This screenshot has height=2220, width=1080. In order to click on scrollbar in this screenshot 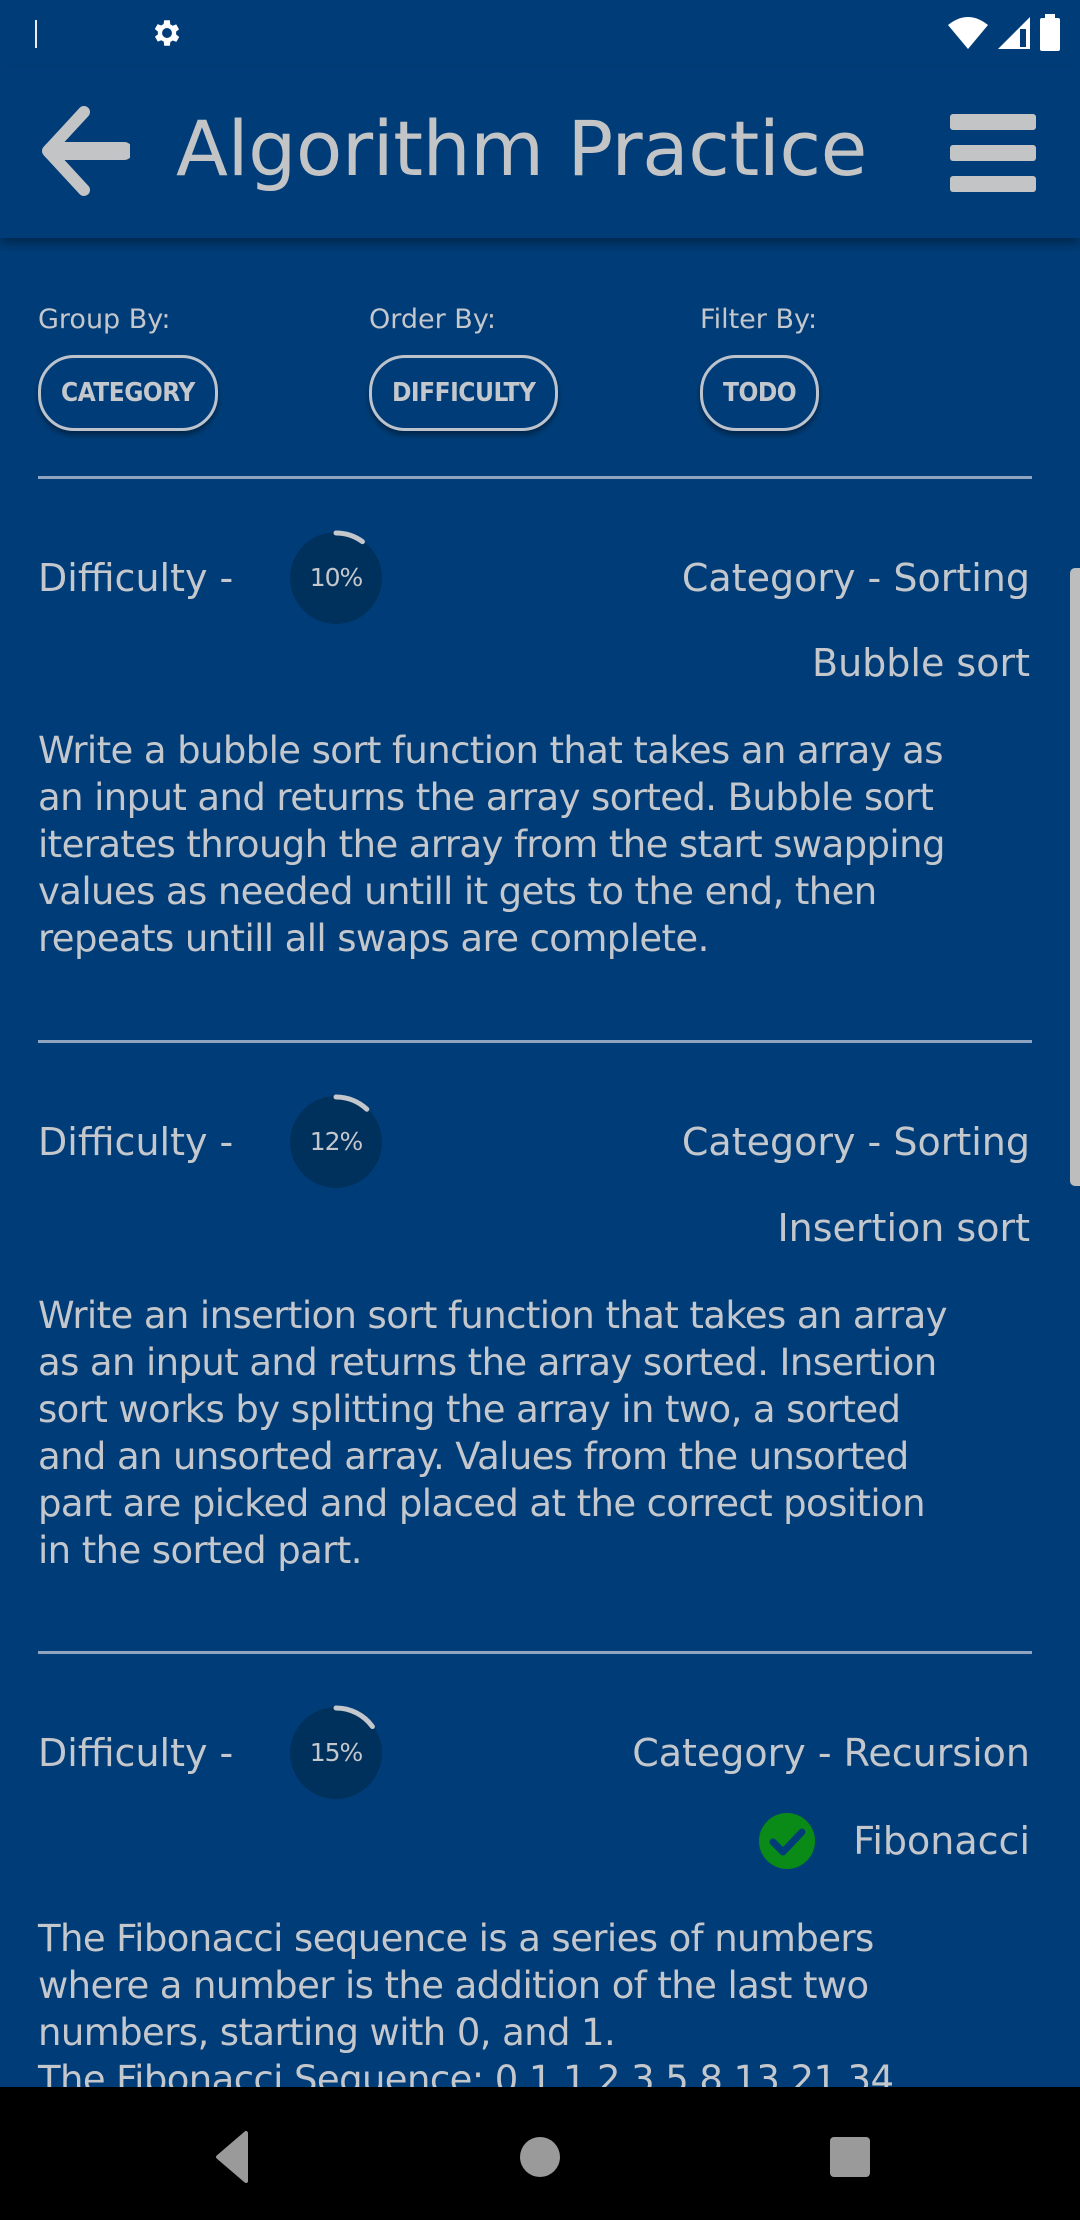, I will do `click(1075, 877)`.